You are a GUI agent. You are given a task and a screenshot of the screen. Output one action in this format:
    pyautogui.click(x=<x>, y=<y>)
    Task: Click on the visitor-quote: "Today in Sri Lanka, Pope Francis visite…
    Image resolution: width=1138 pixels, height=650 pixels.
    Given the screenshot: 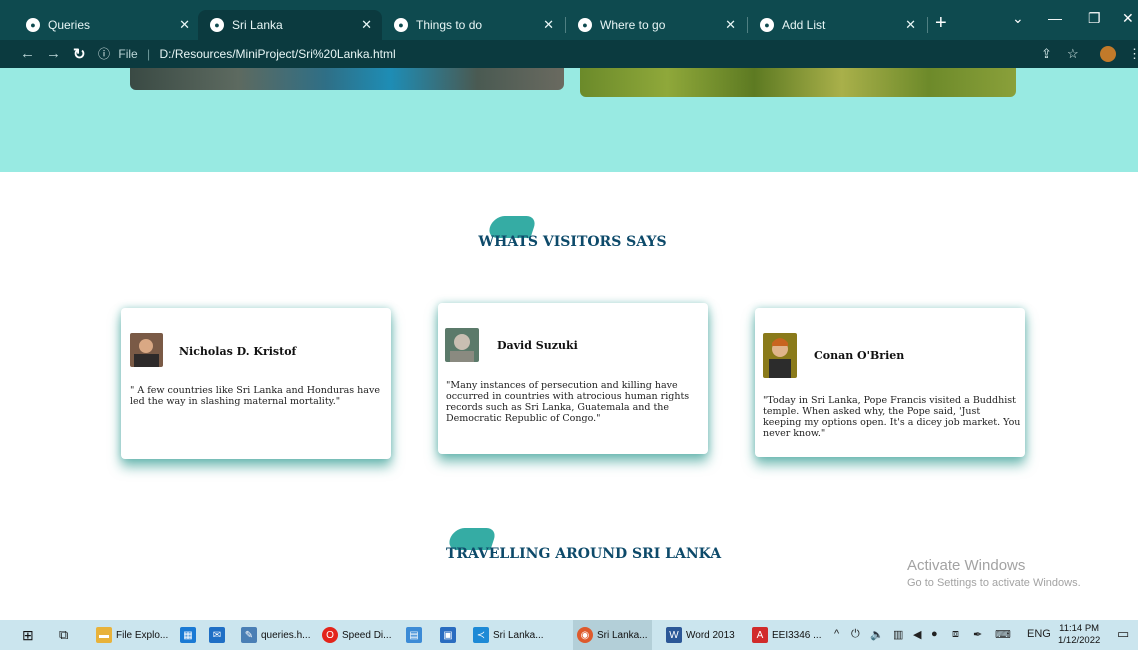 What is the action you would take?
    pyautogui.click(x=892, y=417)
    